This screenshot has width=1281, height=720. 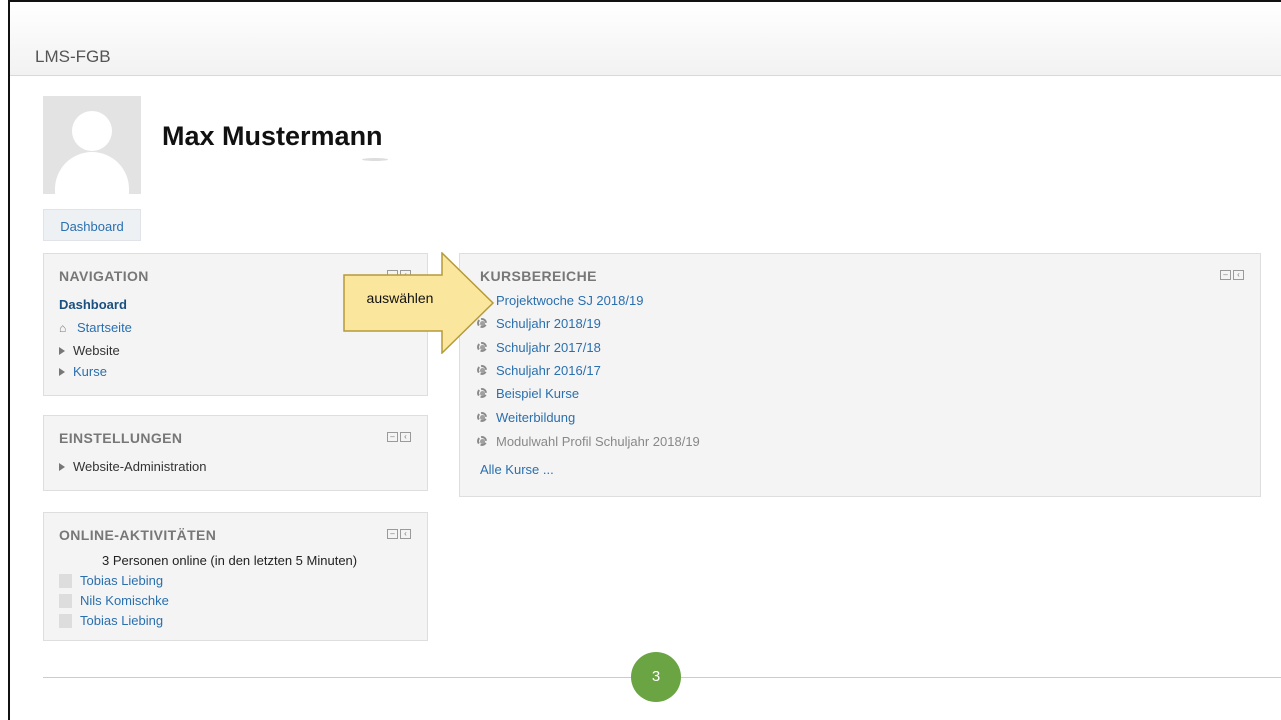 What do you see at coordinates (121, 438) in the screenshot?
I see `settings-title: EINSTELLUNGEN` at bounding box center [121, 438].